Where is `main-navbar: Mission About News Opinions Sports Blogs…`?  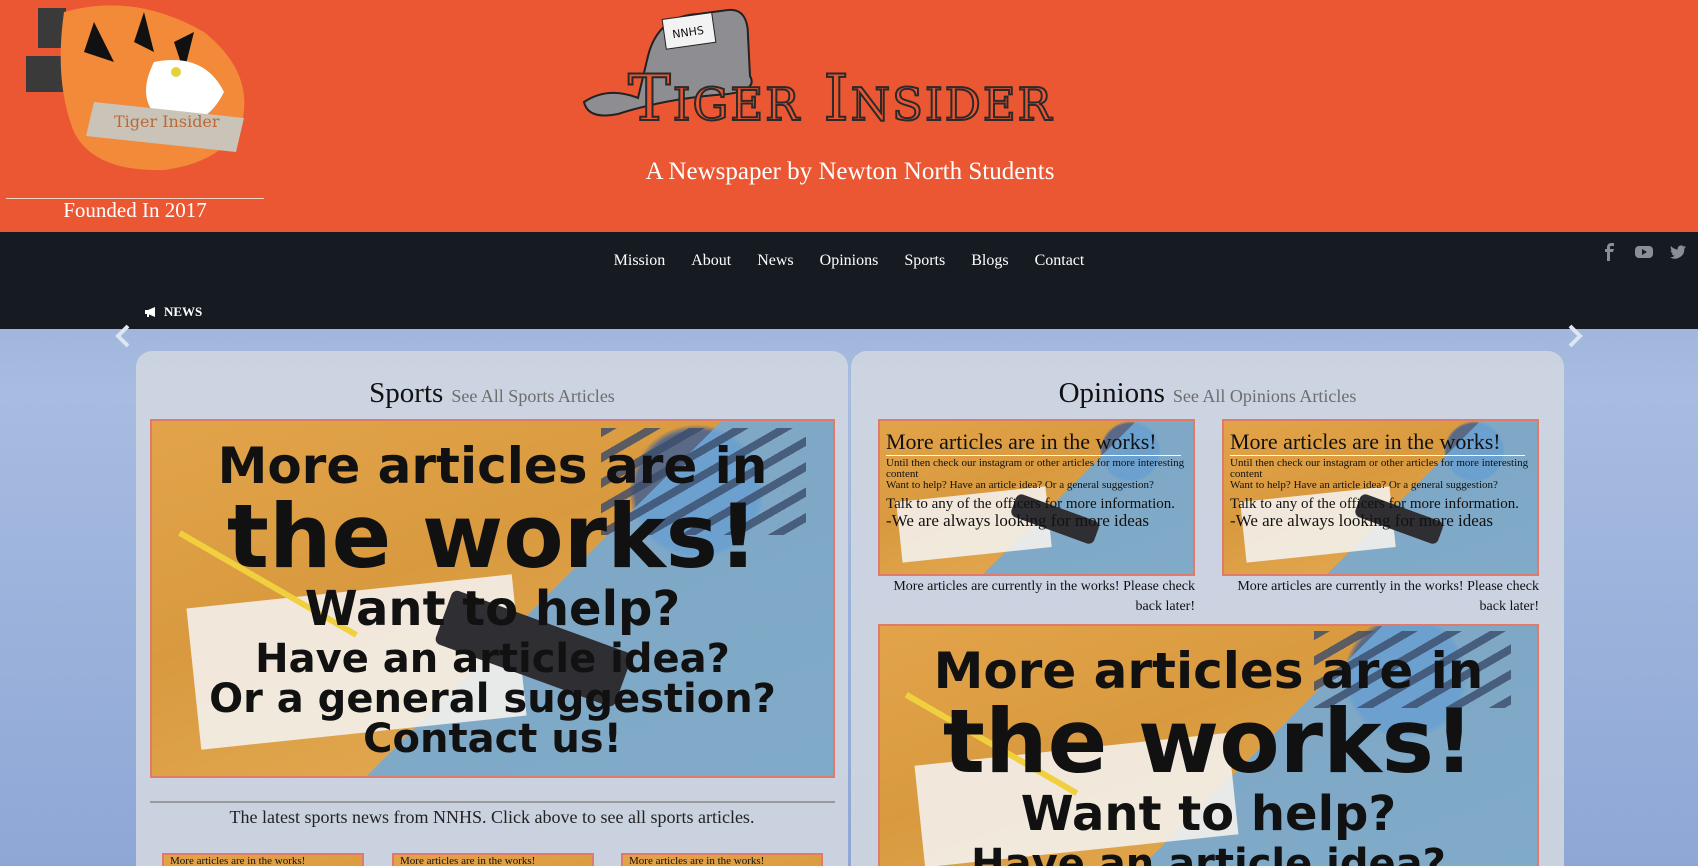
main-navbar: Mission About News Opinions Sports Blogs… is located at coordinates (849, 280).